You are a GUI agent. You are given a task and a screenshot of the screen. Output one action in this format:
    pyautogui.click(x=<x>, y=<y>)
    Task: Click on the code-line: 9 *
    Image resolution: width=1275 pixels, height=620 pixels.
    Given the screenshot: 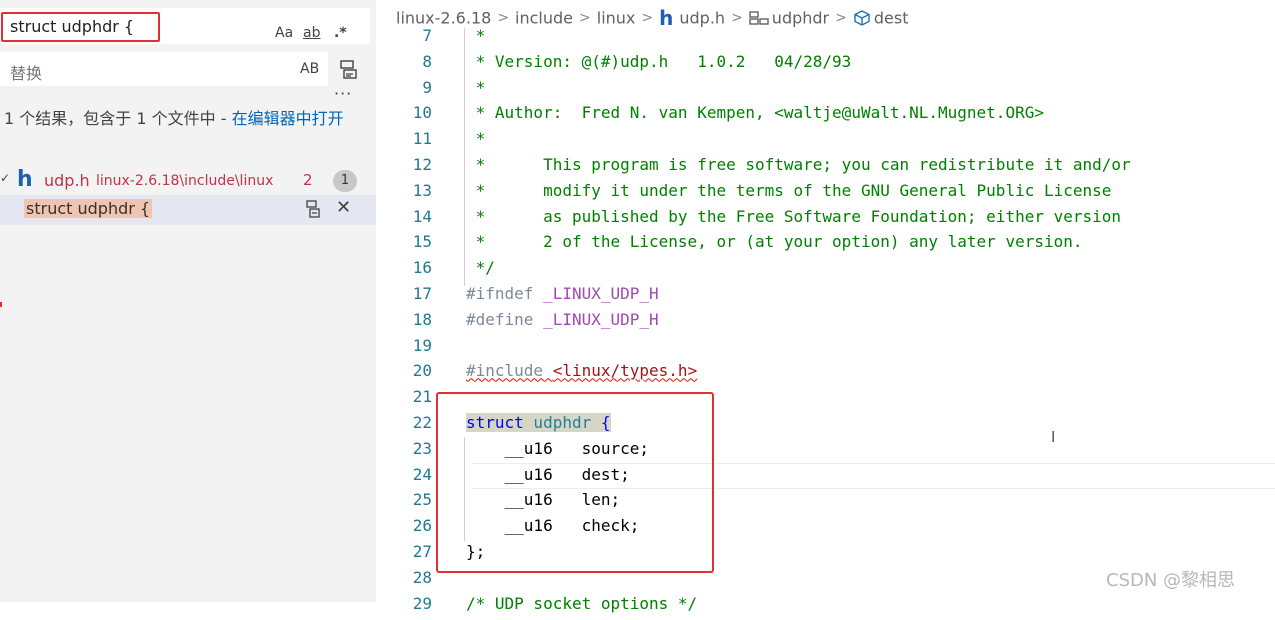 What is the action you would take?
    pyautogui.click(x=825, y=91)
    